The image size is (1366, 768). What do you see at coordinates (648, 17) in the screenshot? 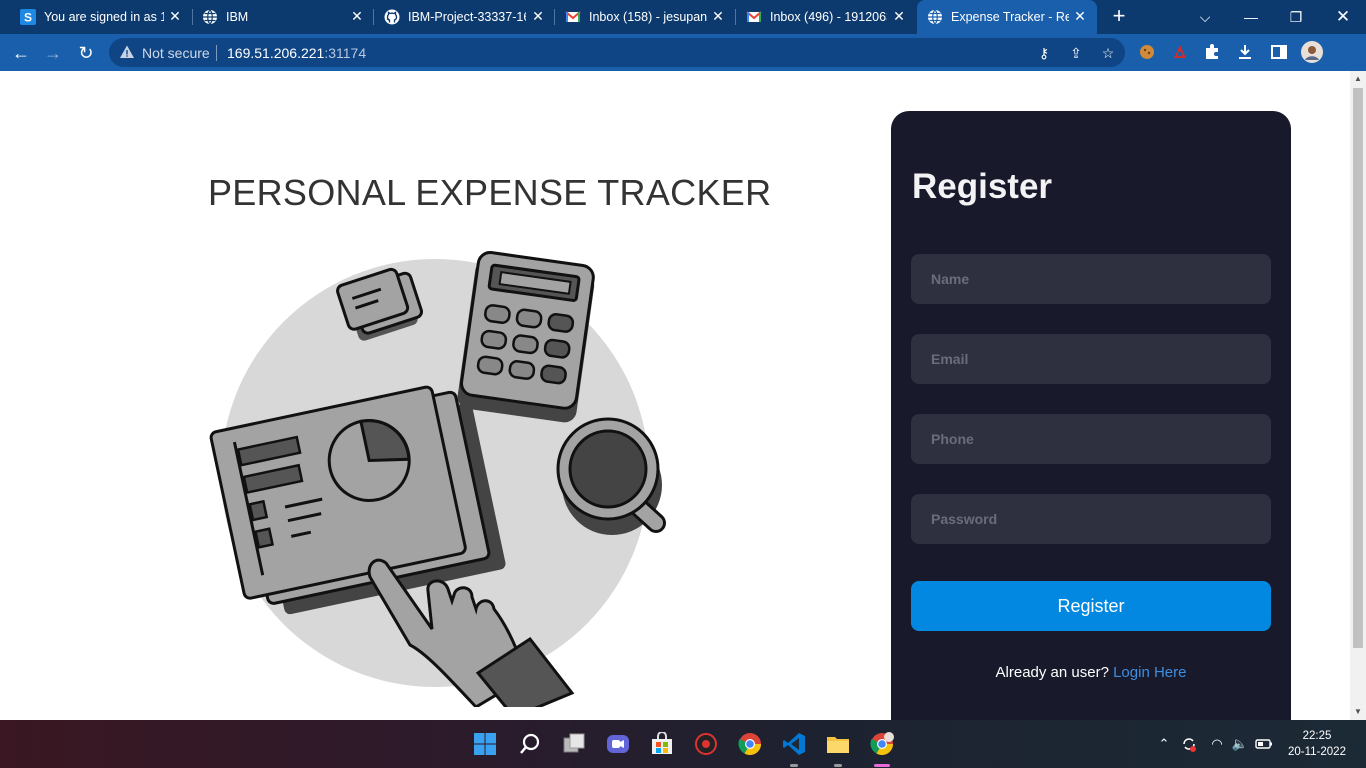
I see `tab-title: Inbox (158) - jesupanc` at bounding box center [648, 17].